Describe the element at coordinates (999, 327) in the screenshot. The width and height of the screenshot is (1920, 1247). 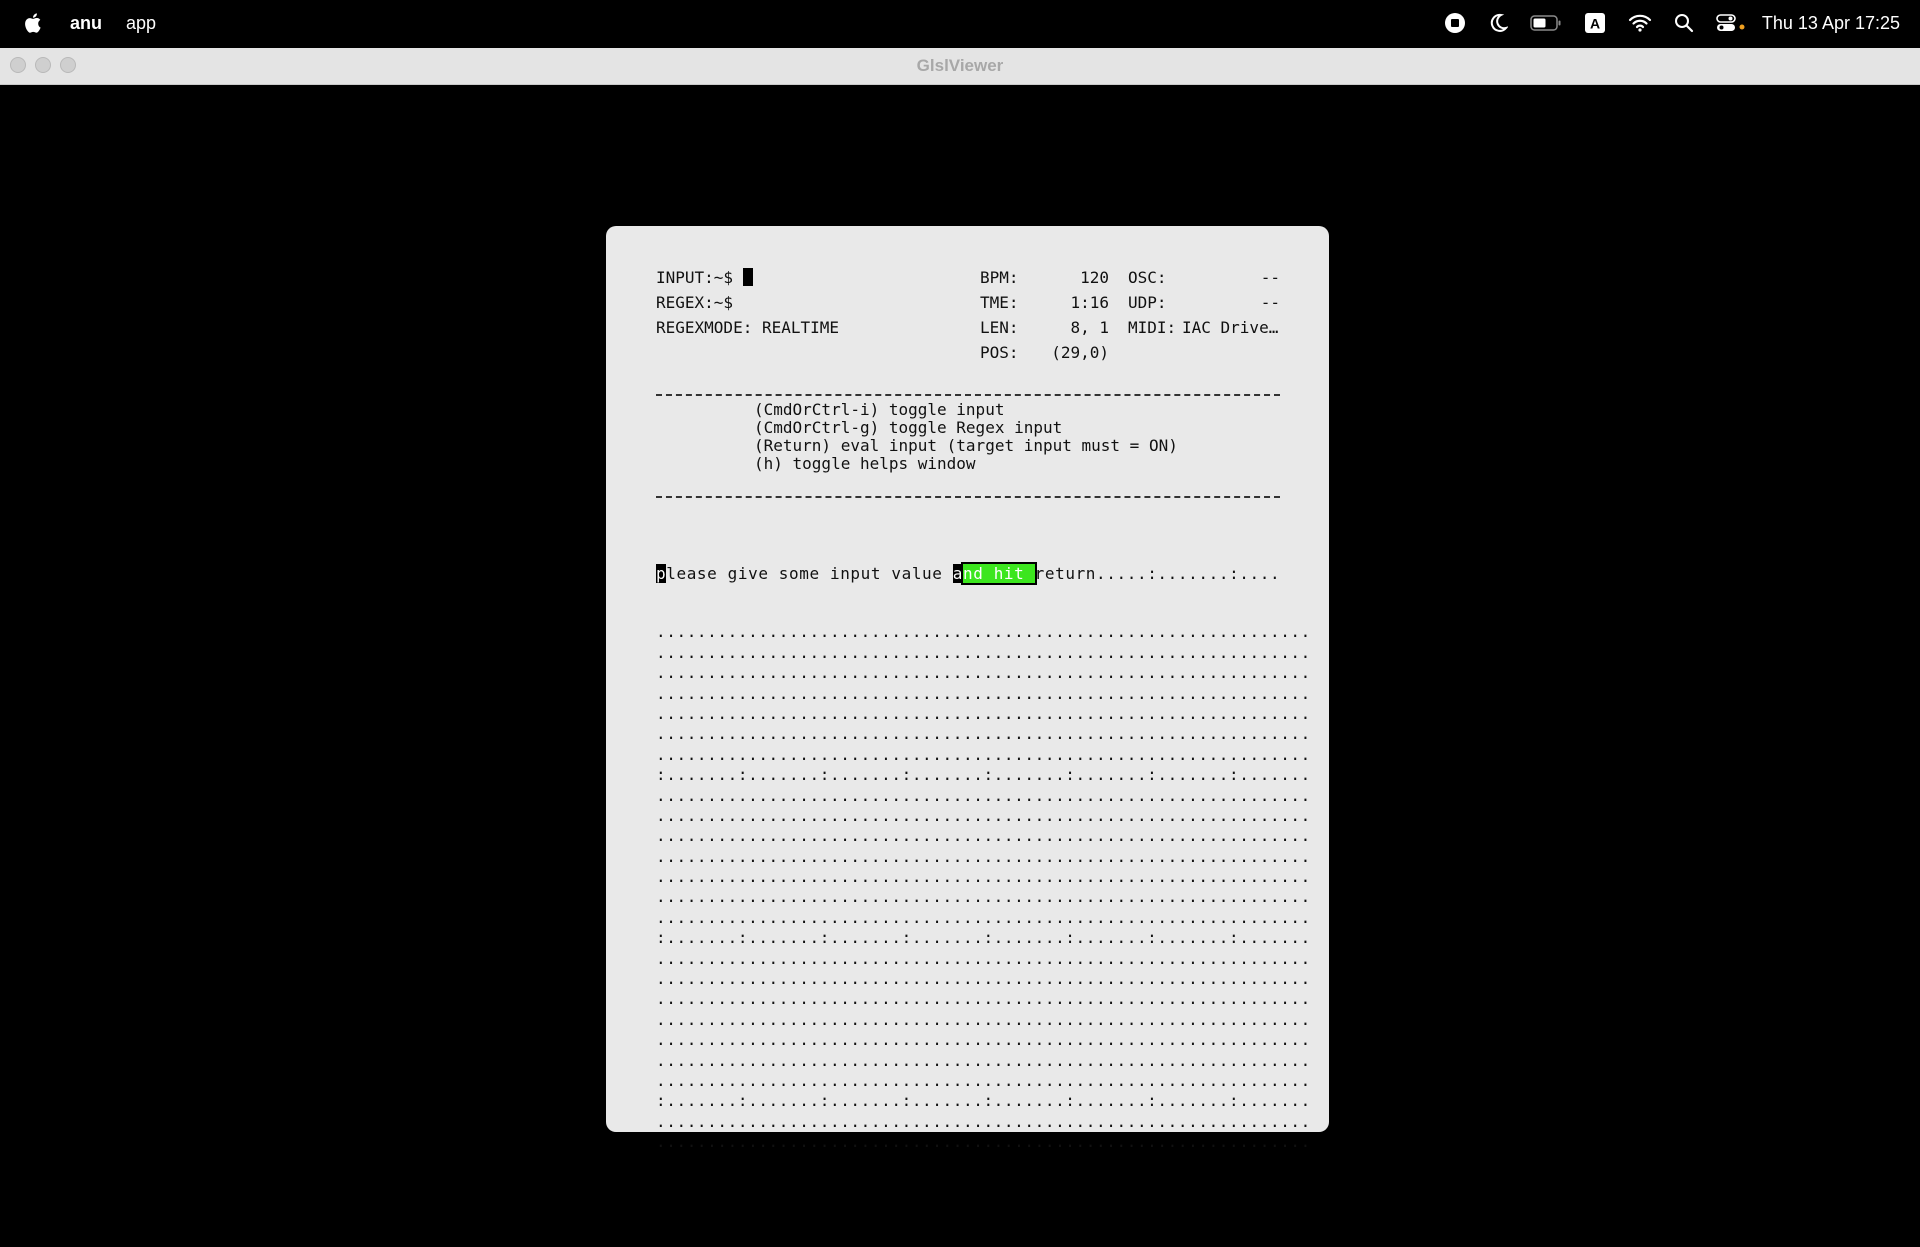
I see `len-label: LEN:` at that location.